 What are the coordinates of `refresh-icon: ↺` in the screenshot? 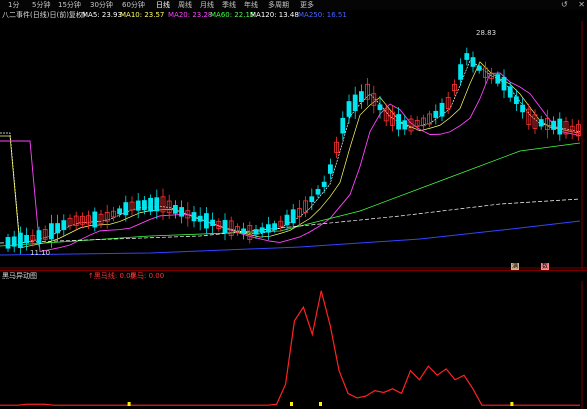 It's located at (564, 4).